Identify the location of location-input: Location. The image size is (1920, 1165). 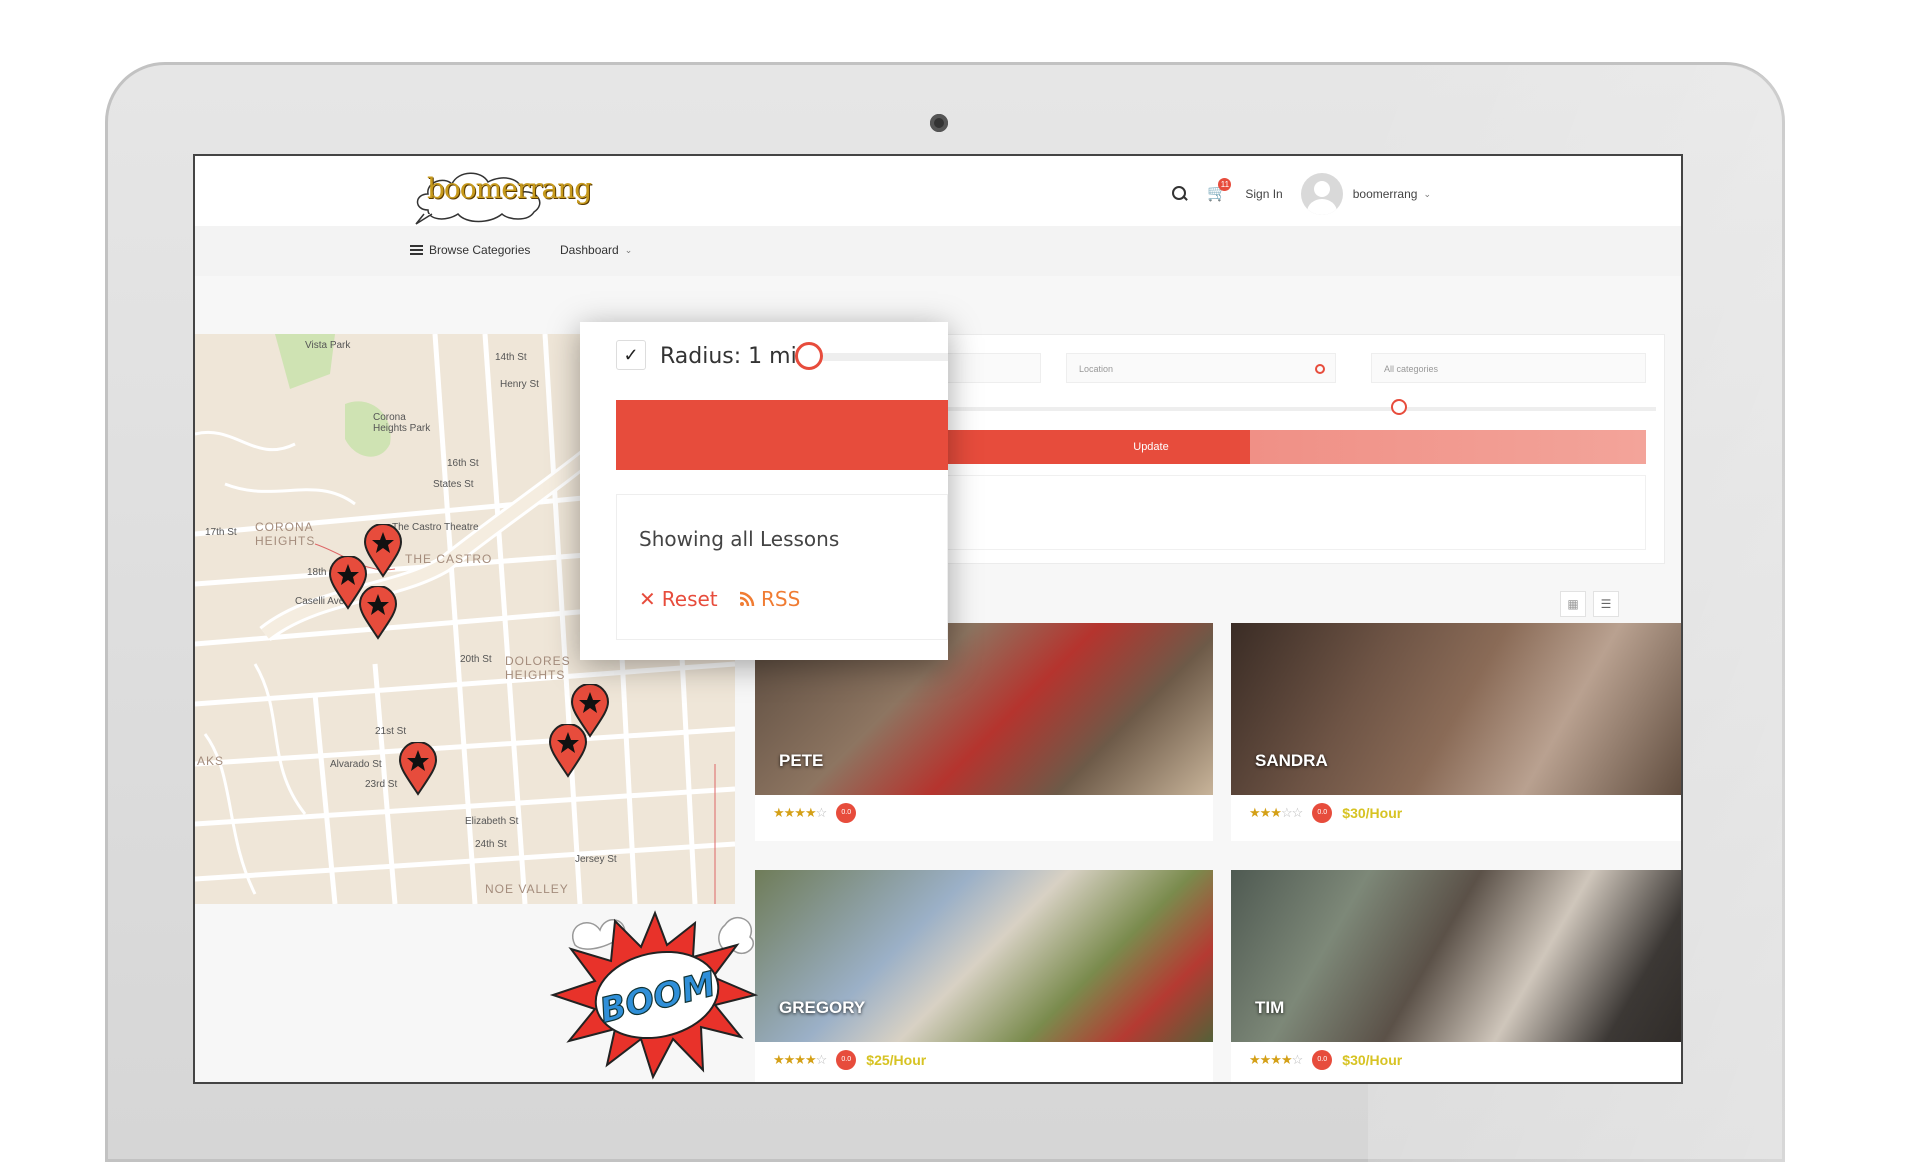
(1201, 368).